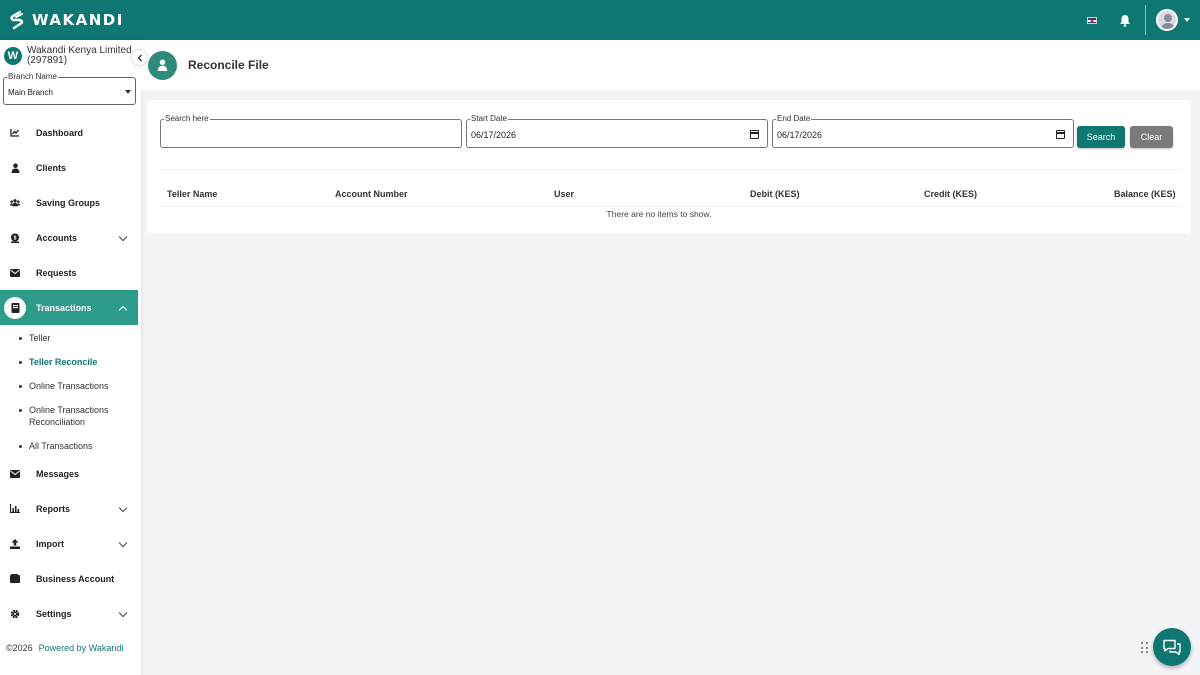 This screenshot has width=1200, height=675. I want to click on branch-select-value: Main Branch, so click(30, 92).